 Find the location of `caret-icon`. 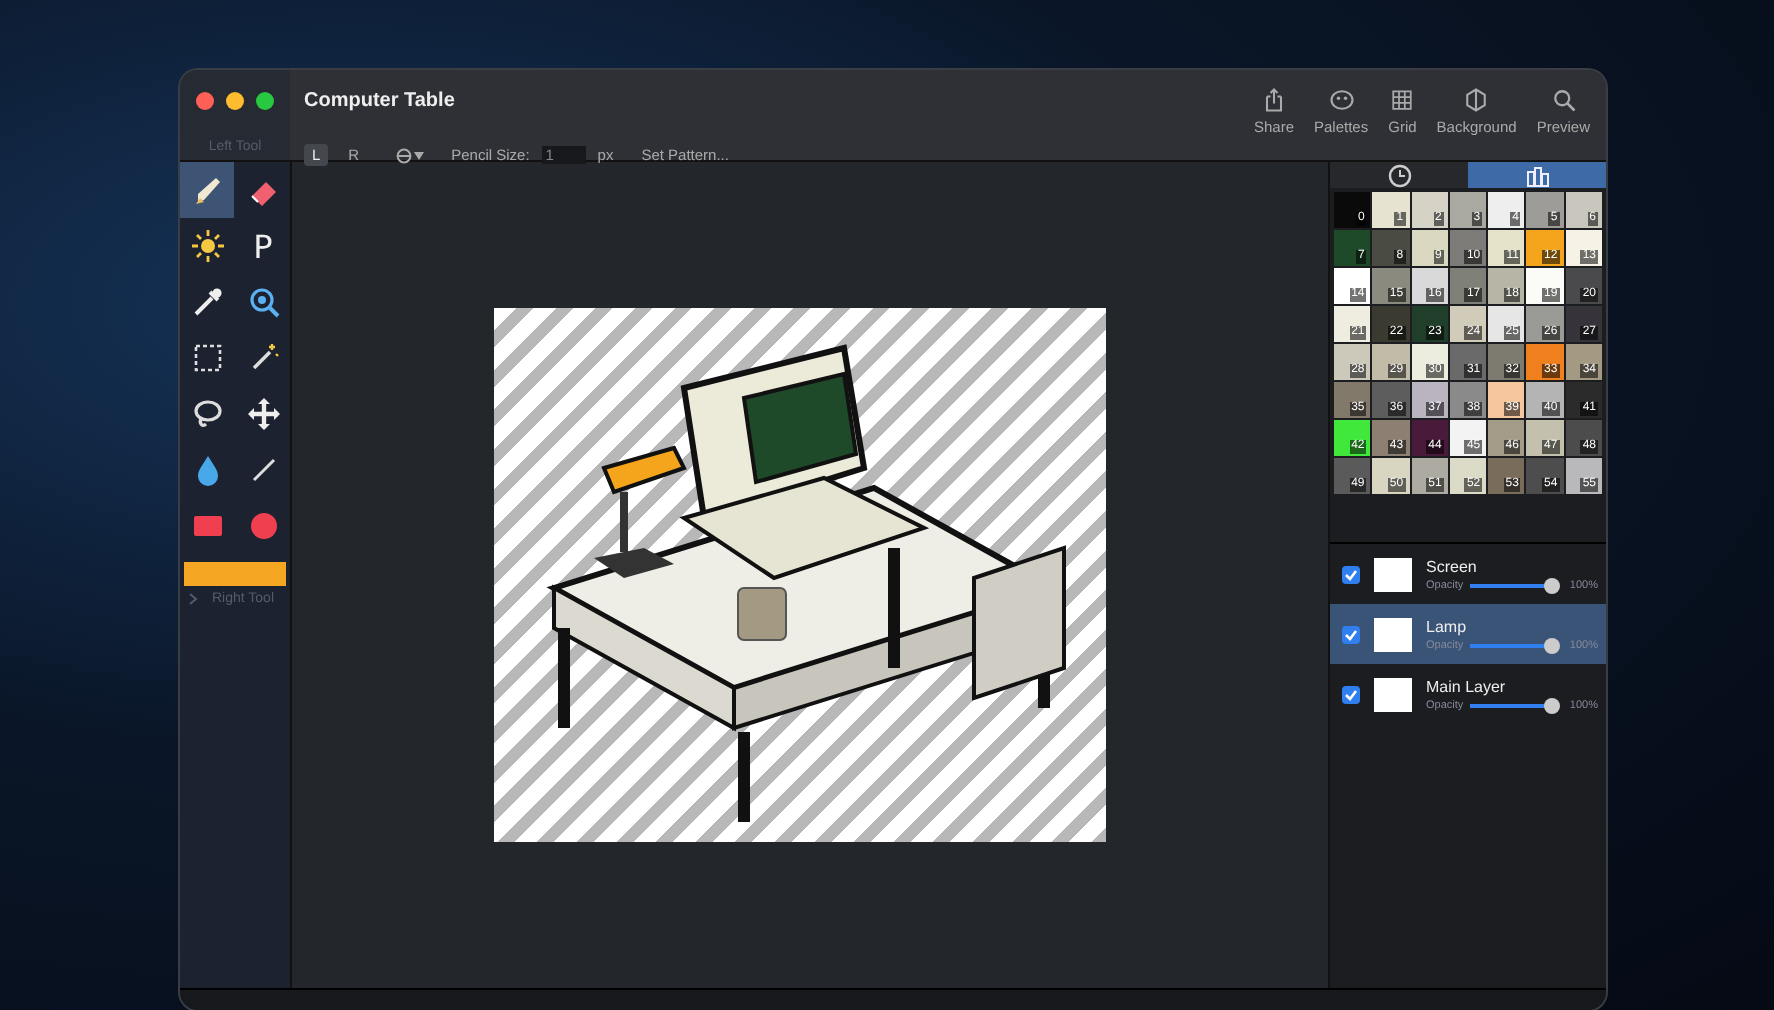

caret-icon is located at coordinates (418, 155).